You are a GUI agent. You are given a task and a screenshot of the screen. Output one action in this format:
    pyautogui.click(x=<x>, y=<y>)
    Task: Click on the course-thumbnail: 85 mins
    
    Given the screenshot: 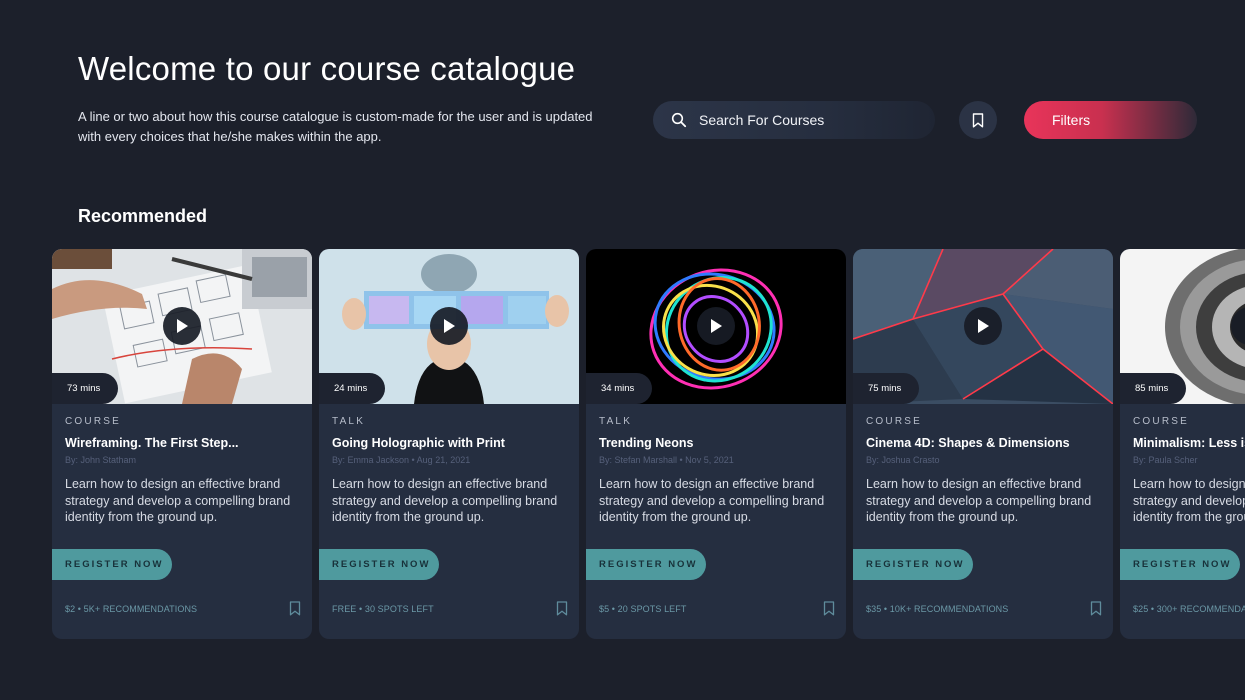 What is the action you would take?
    pyautogui.click(x=1182, y=326)
    